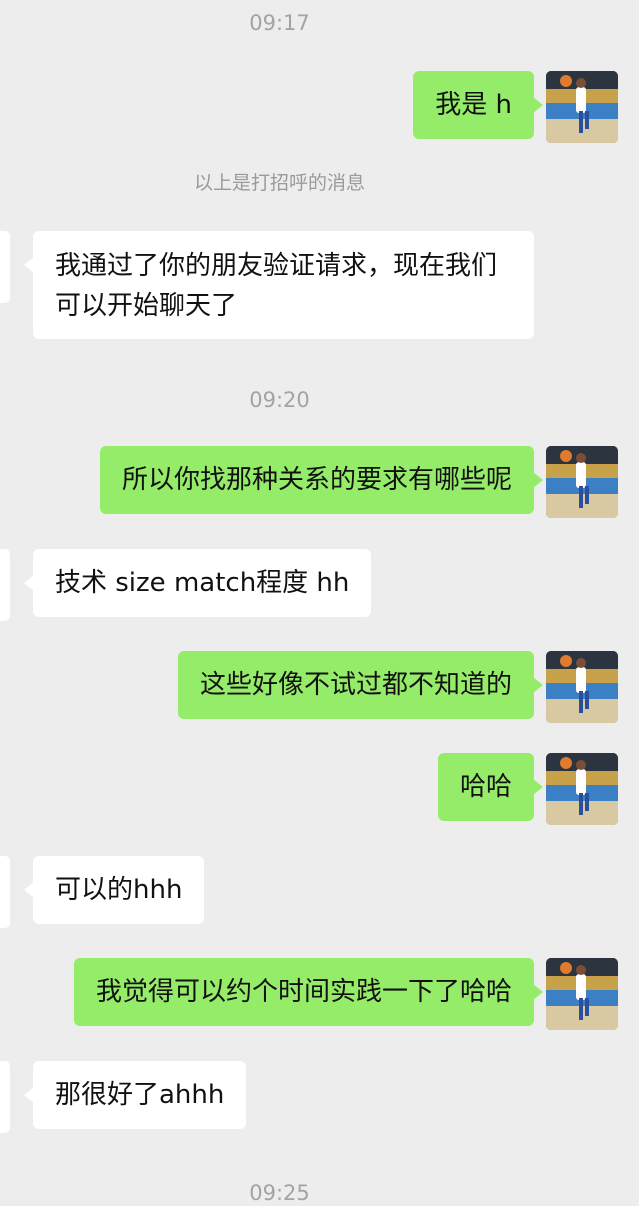 Image resolution: width=639 pixels, height=1206 pixels. What do you see at coordinates (279, 23) in the screenshot?
I see `timestamp: 09:17` at bounding box center [279, 23].